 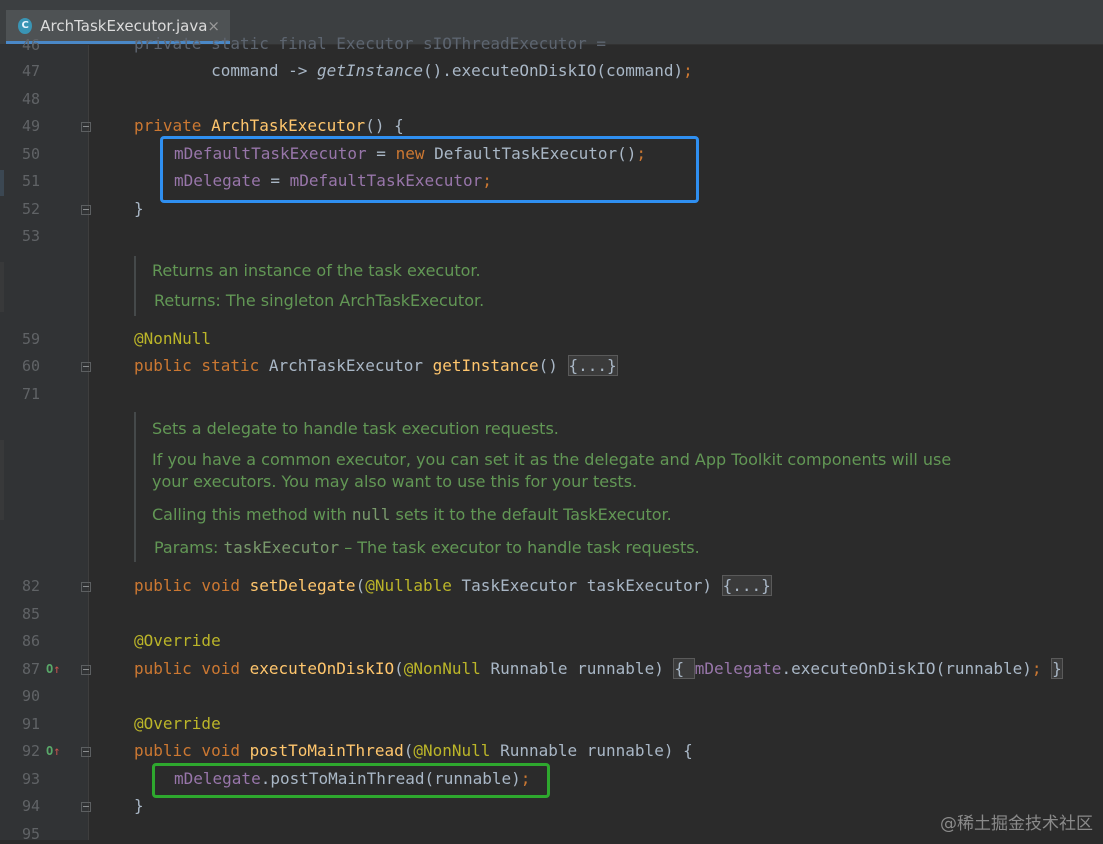 What do you see at coordinates (30, 126) in the screenshot?
I see `line-number: 49` at bounding box center [30, 126].